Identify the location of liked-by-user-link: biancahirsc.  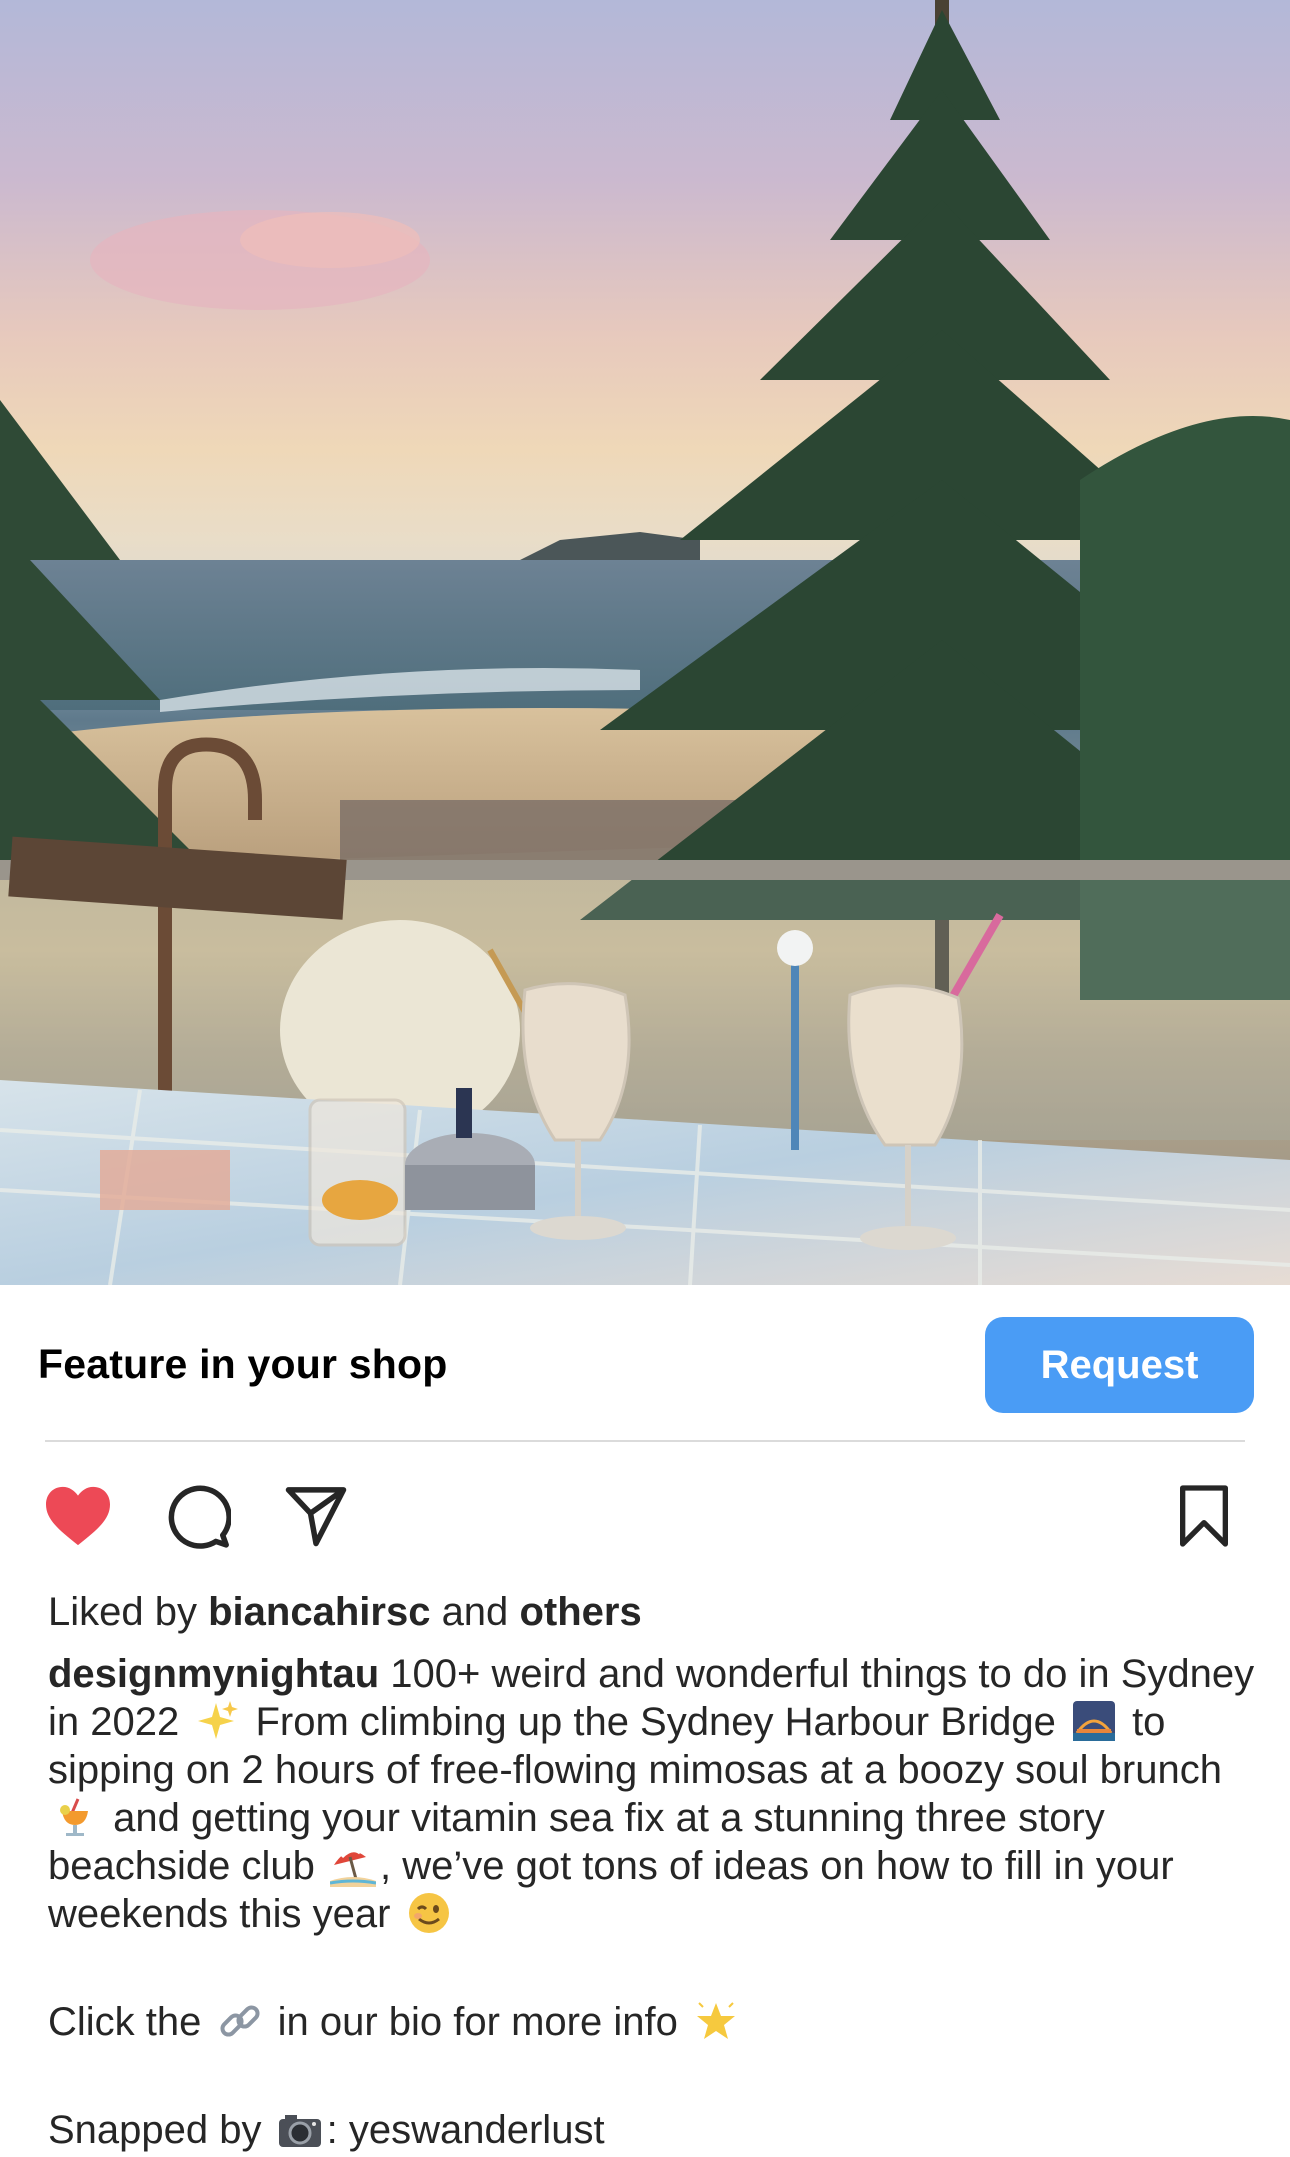
(319, 1612).